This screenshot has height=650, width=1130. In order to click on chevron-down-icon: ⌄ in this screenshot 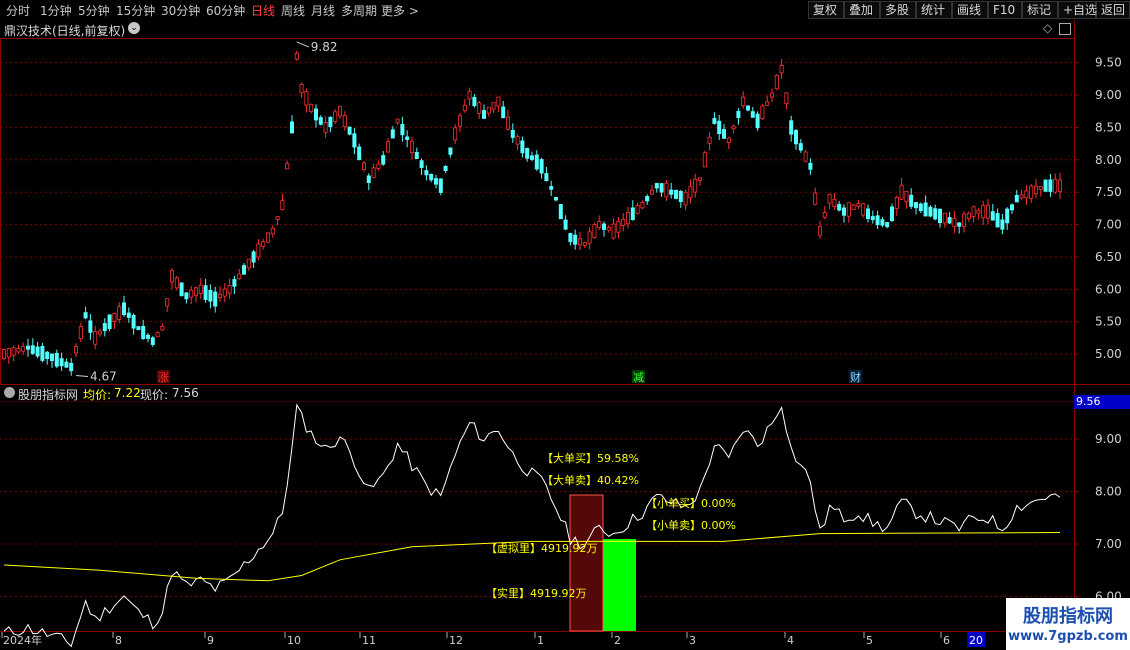, I will do `click(134, 28)`.